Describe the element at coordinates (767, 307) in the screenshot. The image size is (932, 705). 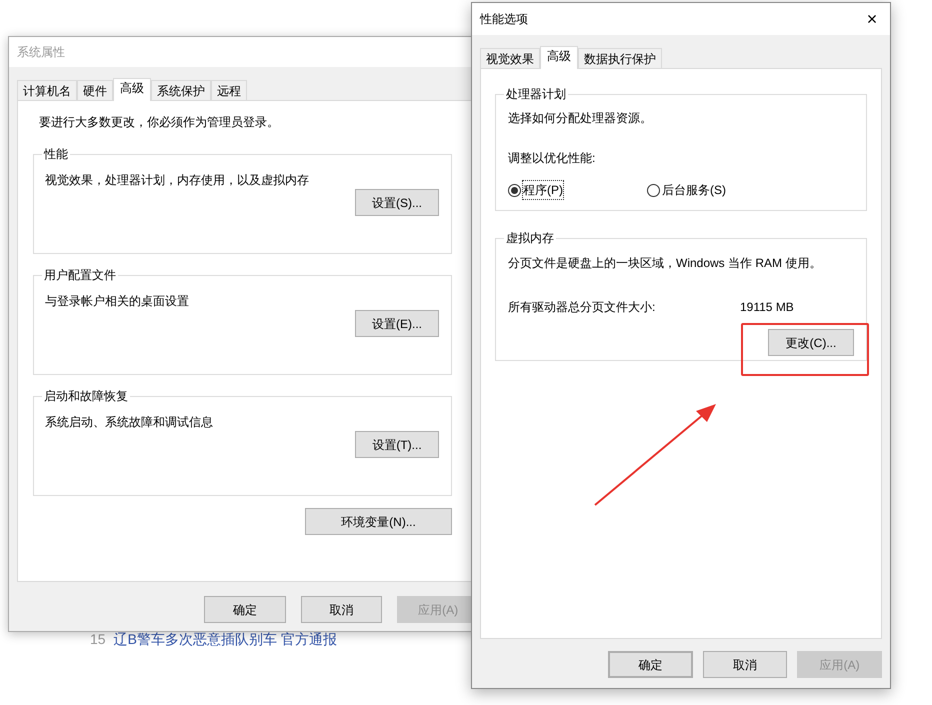
I see `paging-size-value: 19115 MB` at that location.